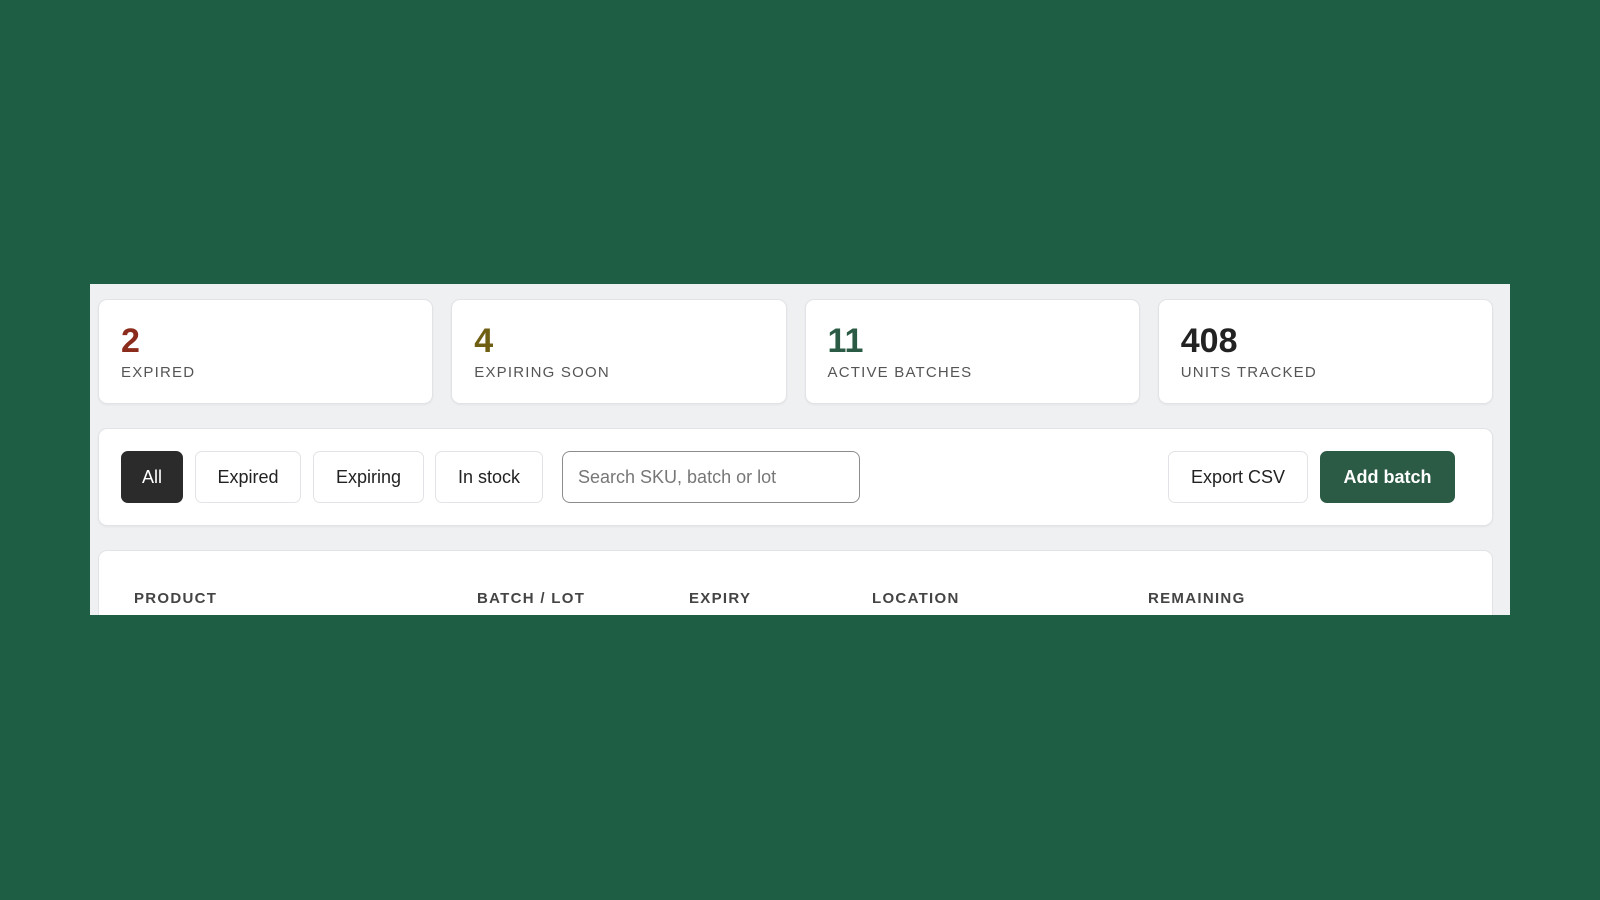  What do you see at coordinates (845, 341) in the screenshot?
I see `stat-value-active-batches: 11` at bounding box center [845, 341].